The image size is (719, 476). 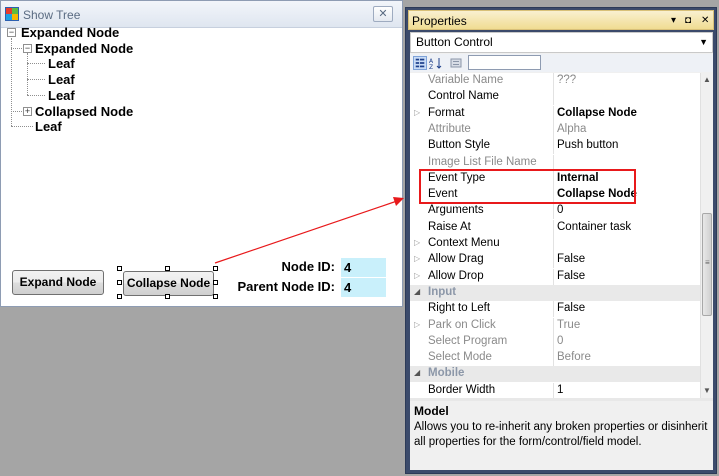 I want to click on close-icon: ✕, so click(x=705, y=20).